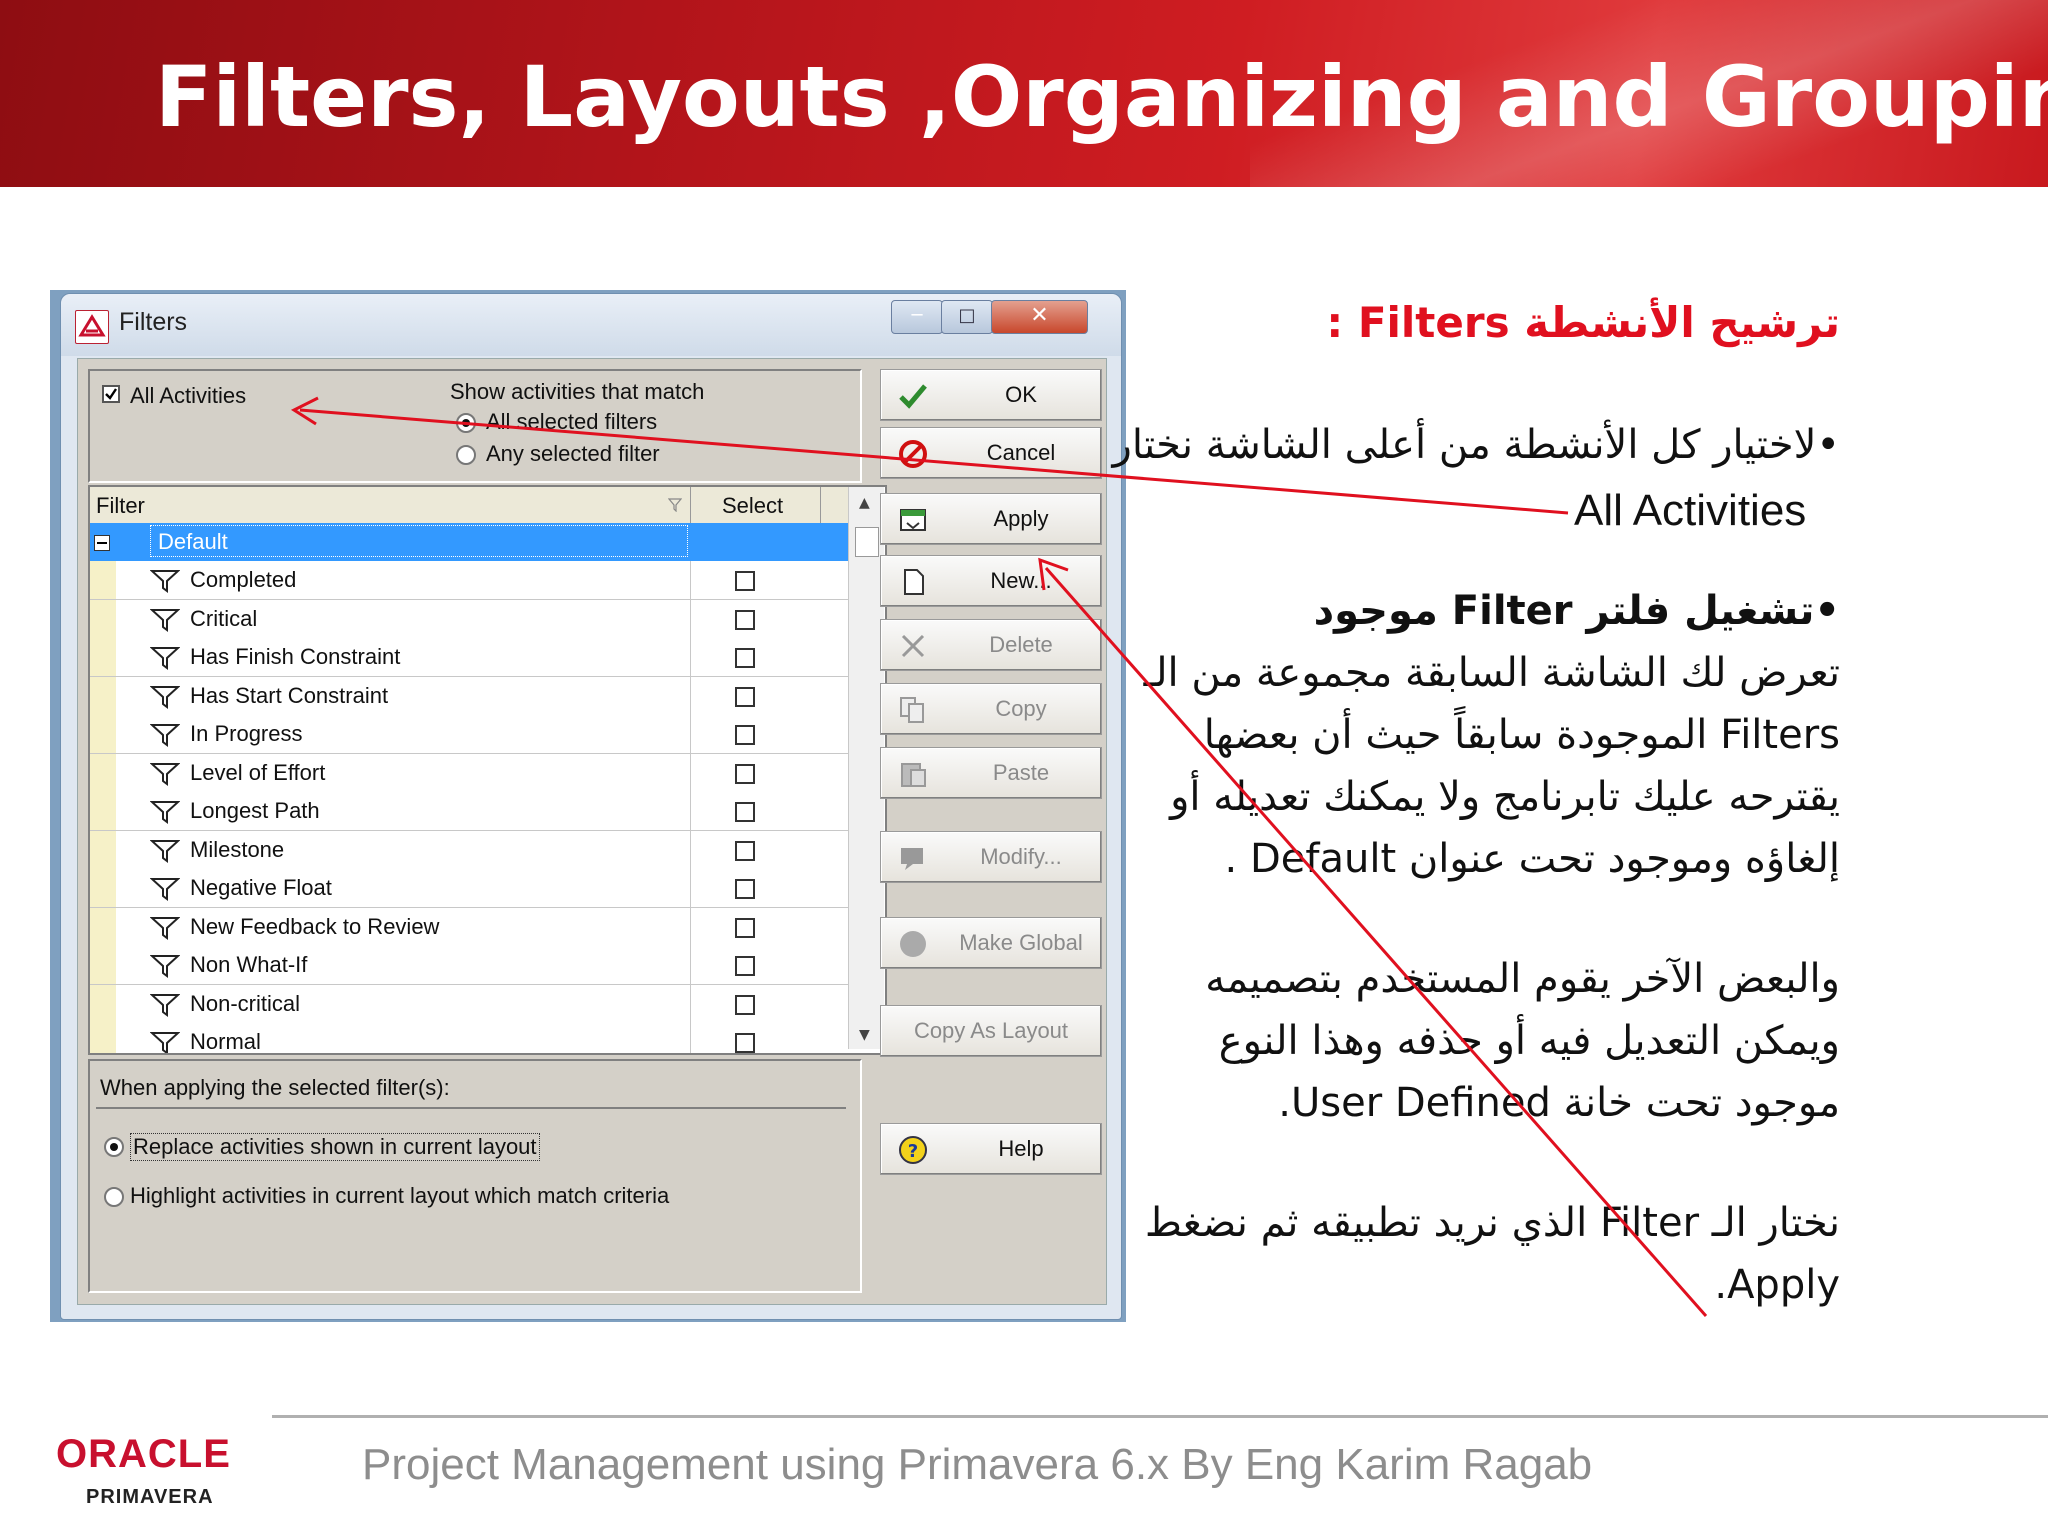  What do you see at coordinates (469, 696) in the screenshot?
I see `filter-row: Has Start Constraint` at bounding box center [469, 696].